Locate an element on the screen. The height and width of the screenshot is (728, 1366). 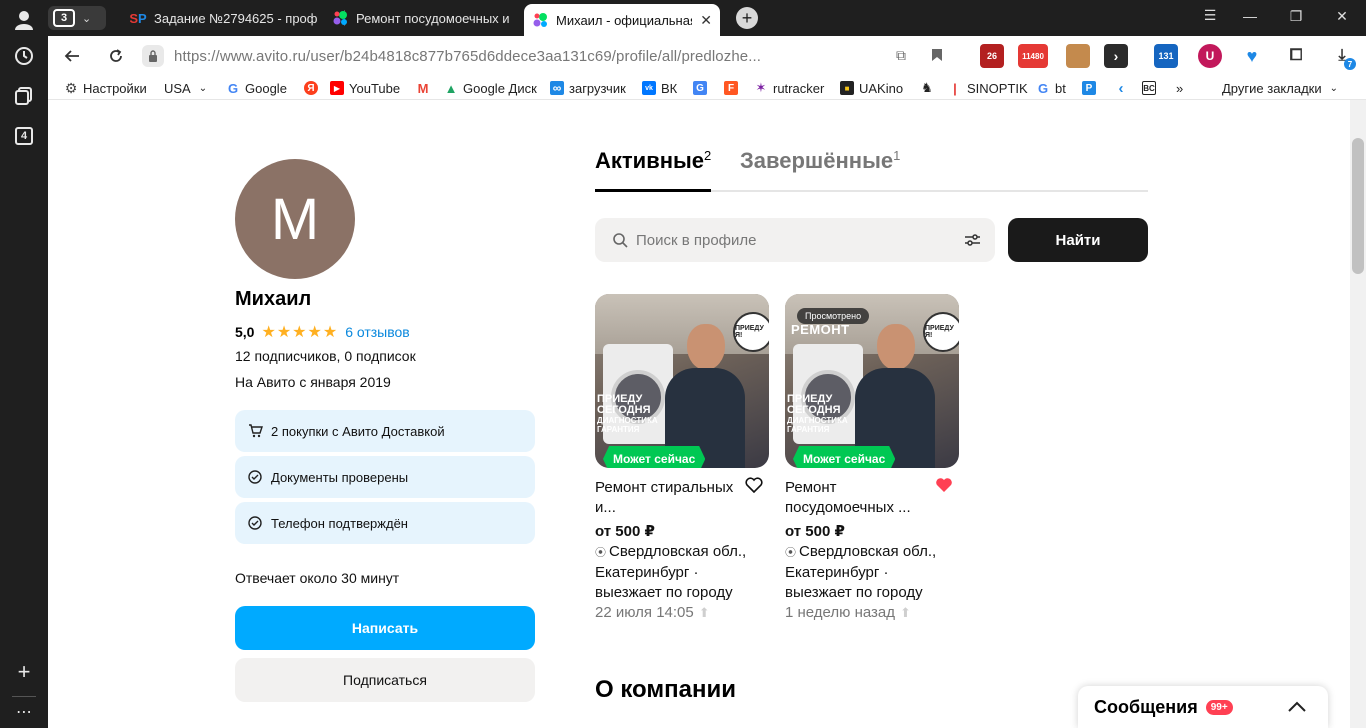
heart-extension-icon: ♥ is located at coordinates (1252, 56).